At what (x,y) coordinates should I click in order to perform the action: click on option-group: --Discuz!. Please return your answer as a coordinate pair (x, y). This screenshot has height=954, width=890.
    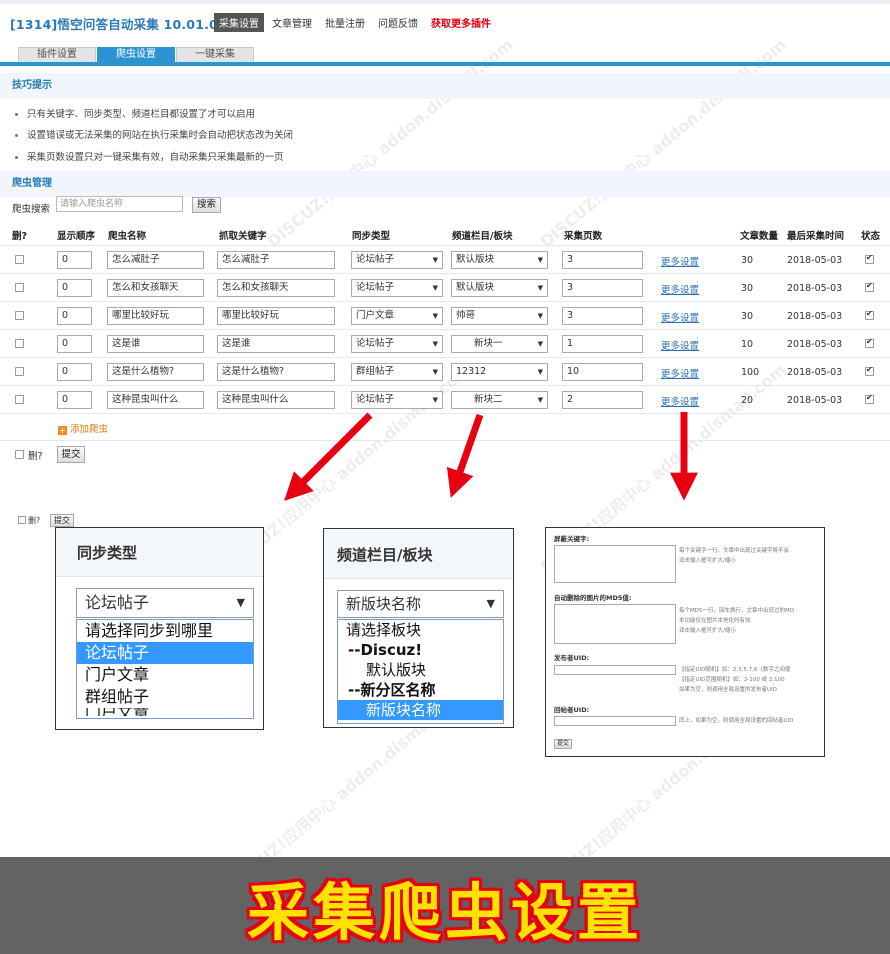
    Looking at the image, I should click on (385, 650).